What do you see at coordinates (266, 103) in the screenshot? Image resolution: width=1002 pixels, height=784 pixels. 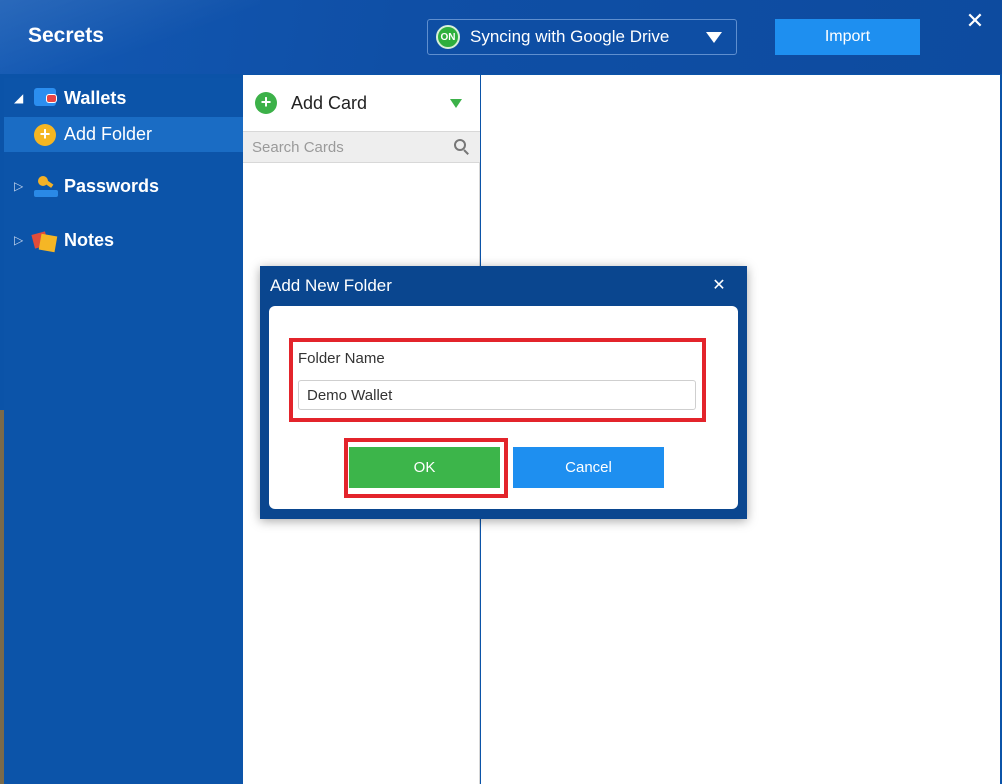 I see `plus-circle-icon: +` at bounding box center [266, 103].